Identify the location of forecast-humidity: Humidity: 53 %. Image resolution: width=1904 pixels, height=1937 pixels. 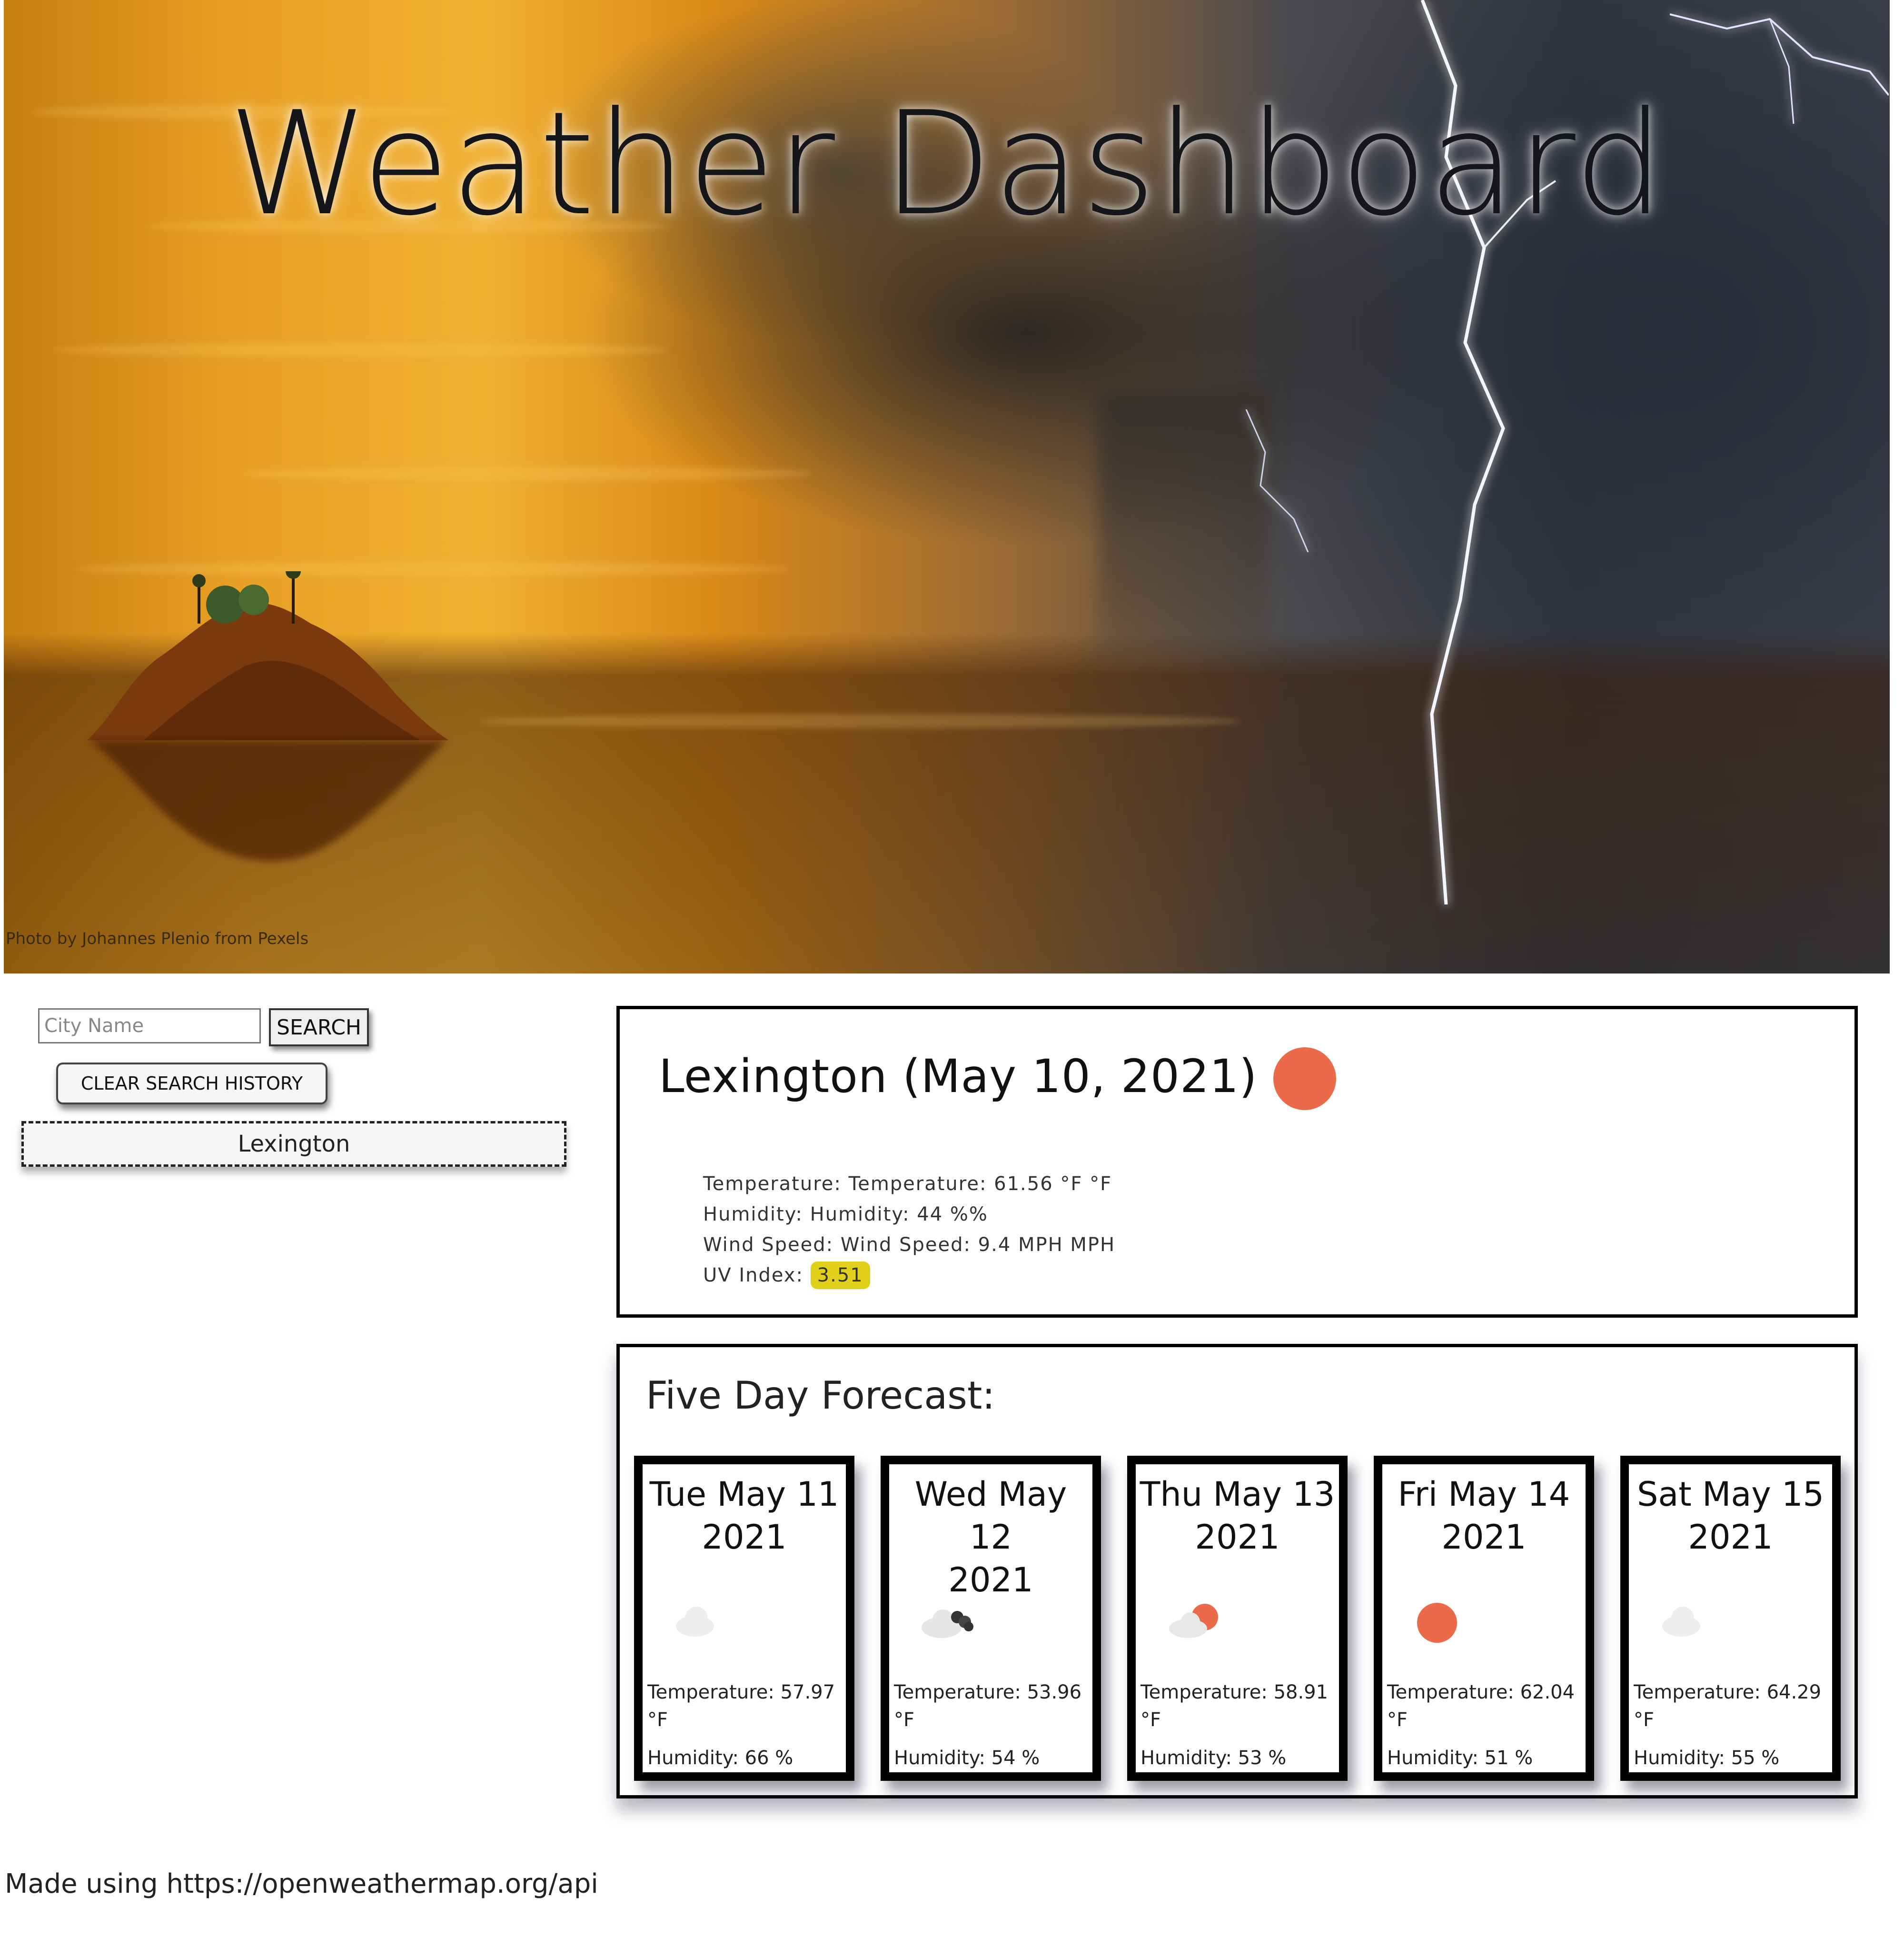
(1213, 1758).